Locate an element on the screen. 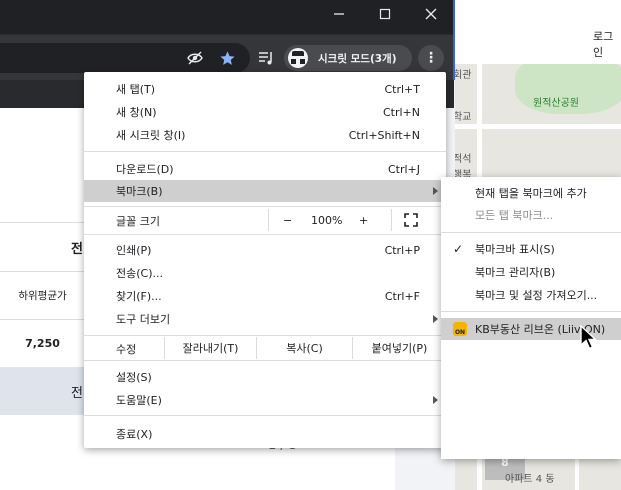  table-cell-value: 7,250 is located at coordinates (42, 343).